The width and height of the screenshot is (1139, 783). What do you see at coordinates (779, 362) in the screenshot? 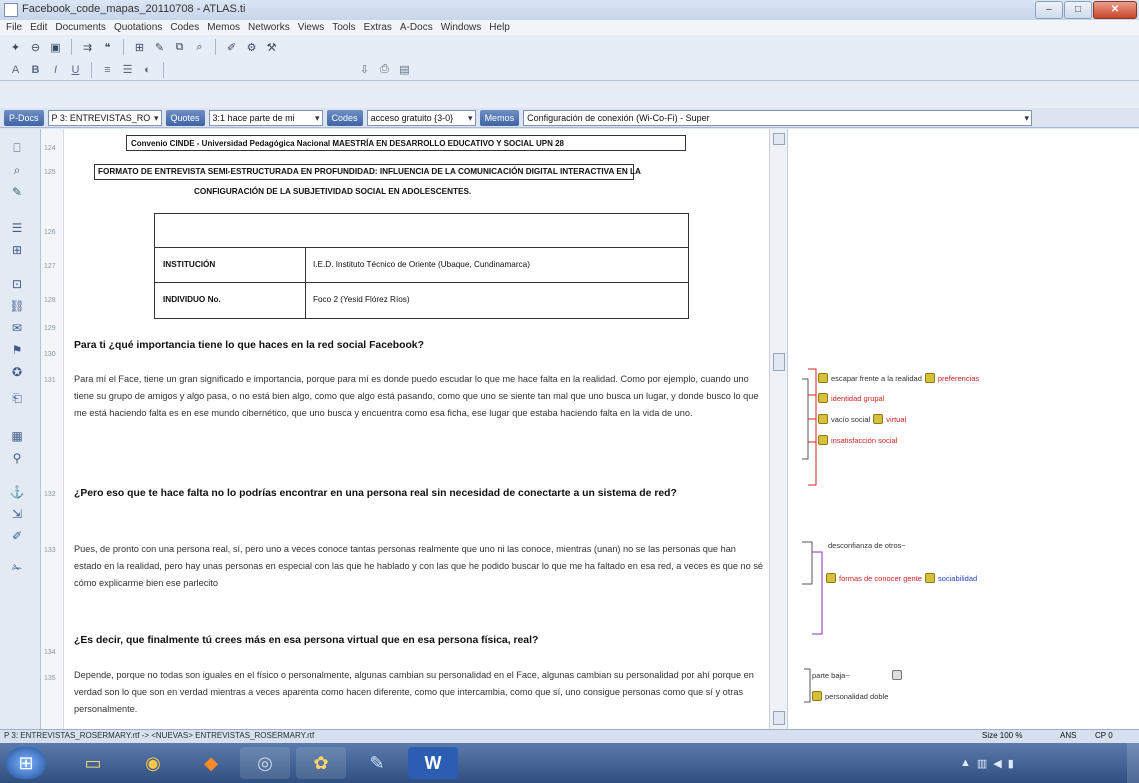
I see `scroll-thumb` at bounding box center [779, 362].